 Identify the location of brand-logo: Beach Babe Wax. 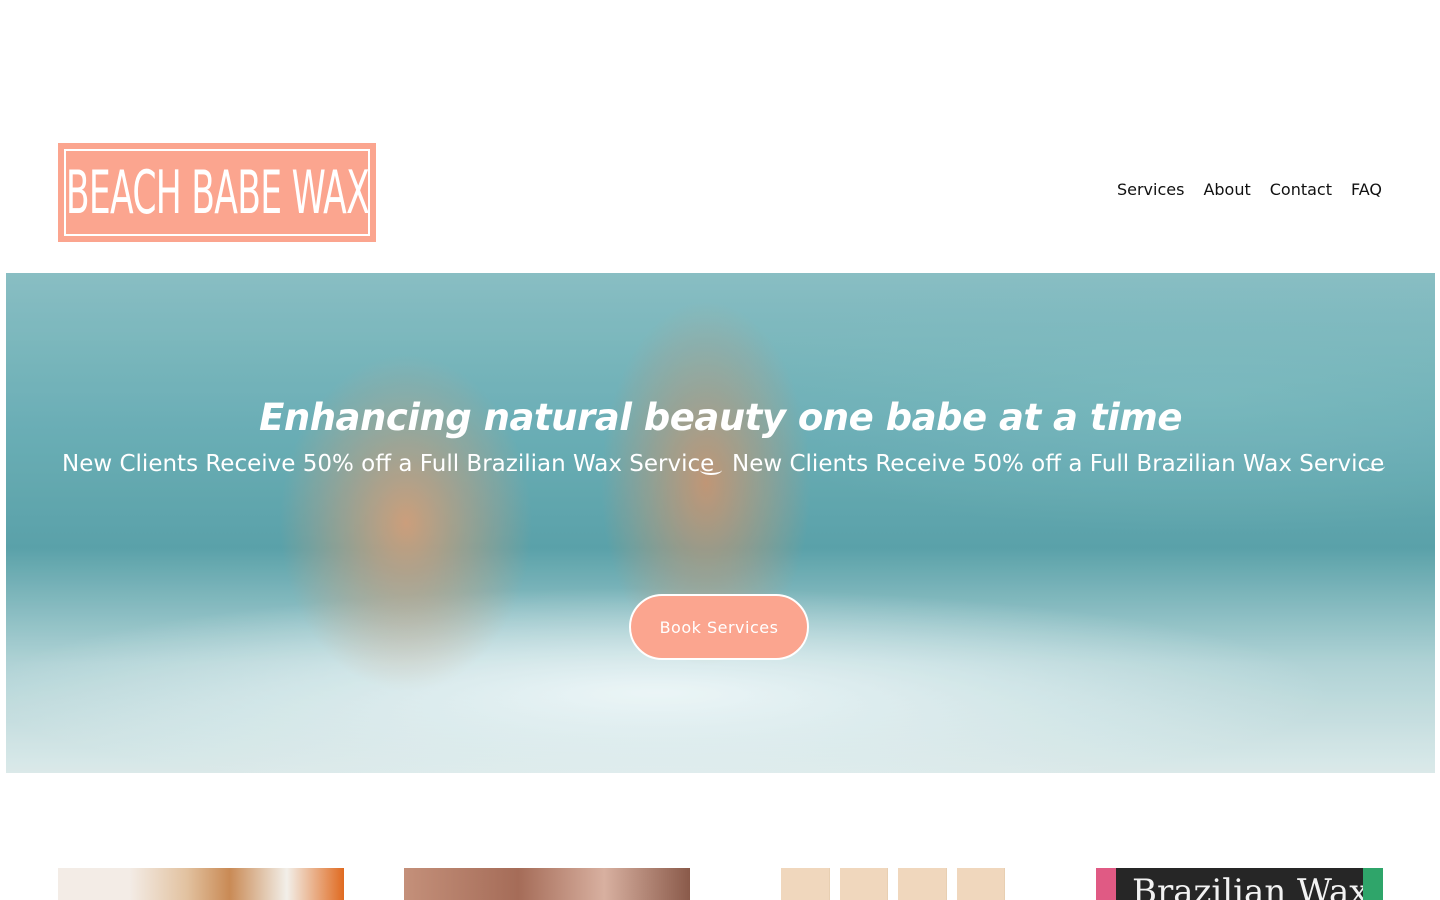
(217, 192).